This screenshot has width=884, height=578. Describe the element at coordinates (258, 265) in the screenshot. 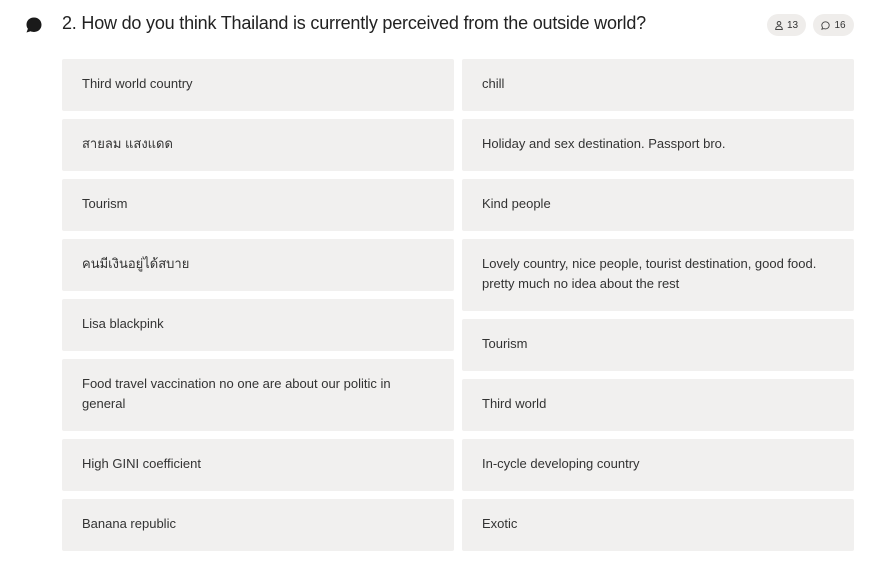

I see `response-card: คนมีเงินอยู่ได้สบาย` at that location.